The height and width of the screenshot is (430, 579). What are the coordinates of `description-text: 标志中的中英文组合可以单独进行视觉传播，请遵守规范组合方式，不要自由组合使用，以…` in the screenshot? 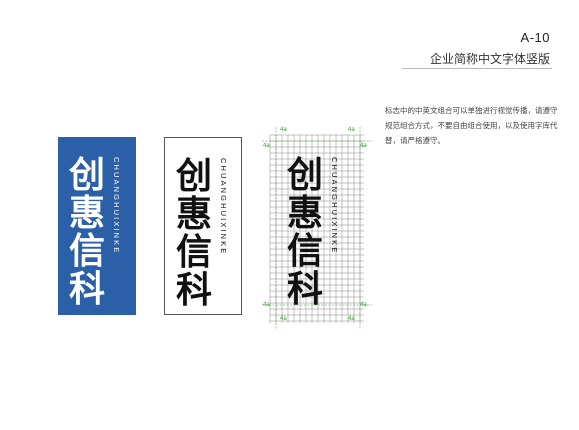 It's located at (471, 125).